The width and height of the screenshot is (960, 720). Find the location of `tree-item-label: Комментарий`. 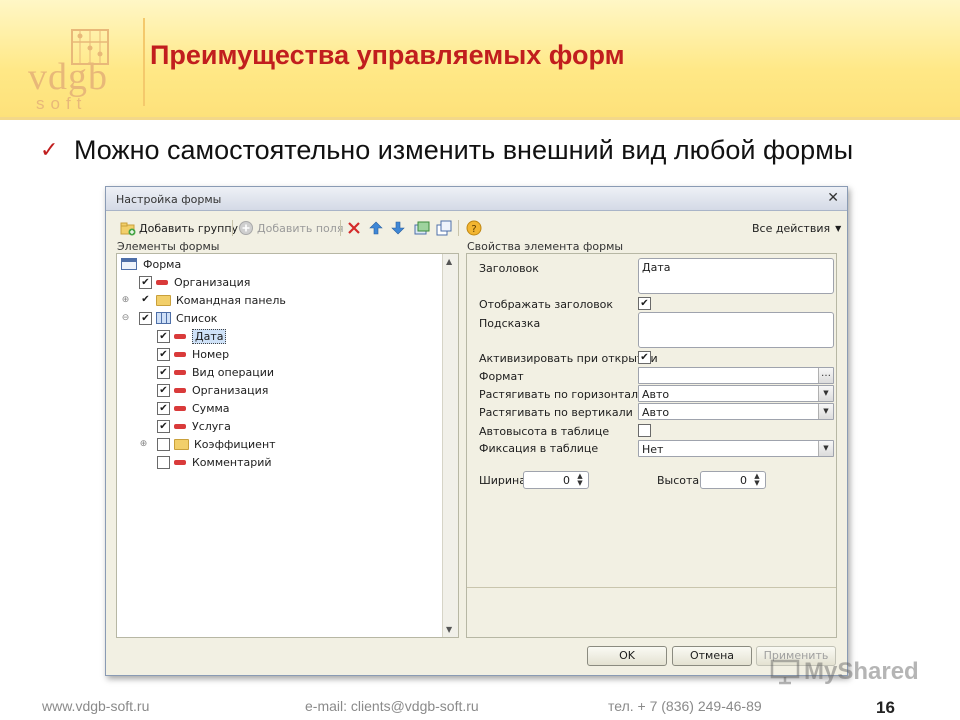

tree-item-label: Комментарий is located at coordinates (232, 462).